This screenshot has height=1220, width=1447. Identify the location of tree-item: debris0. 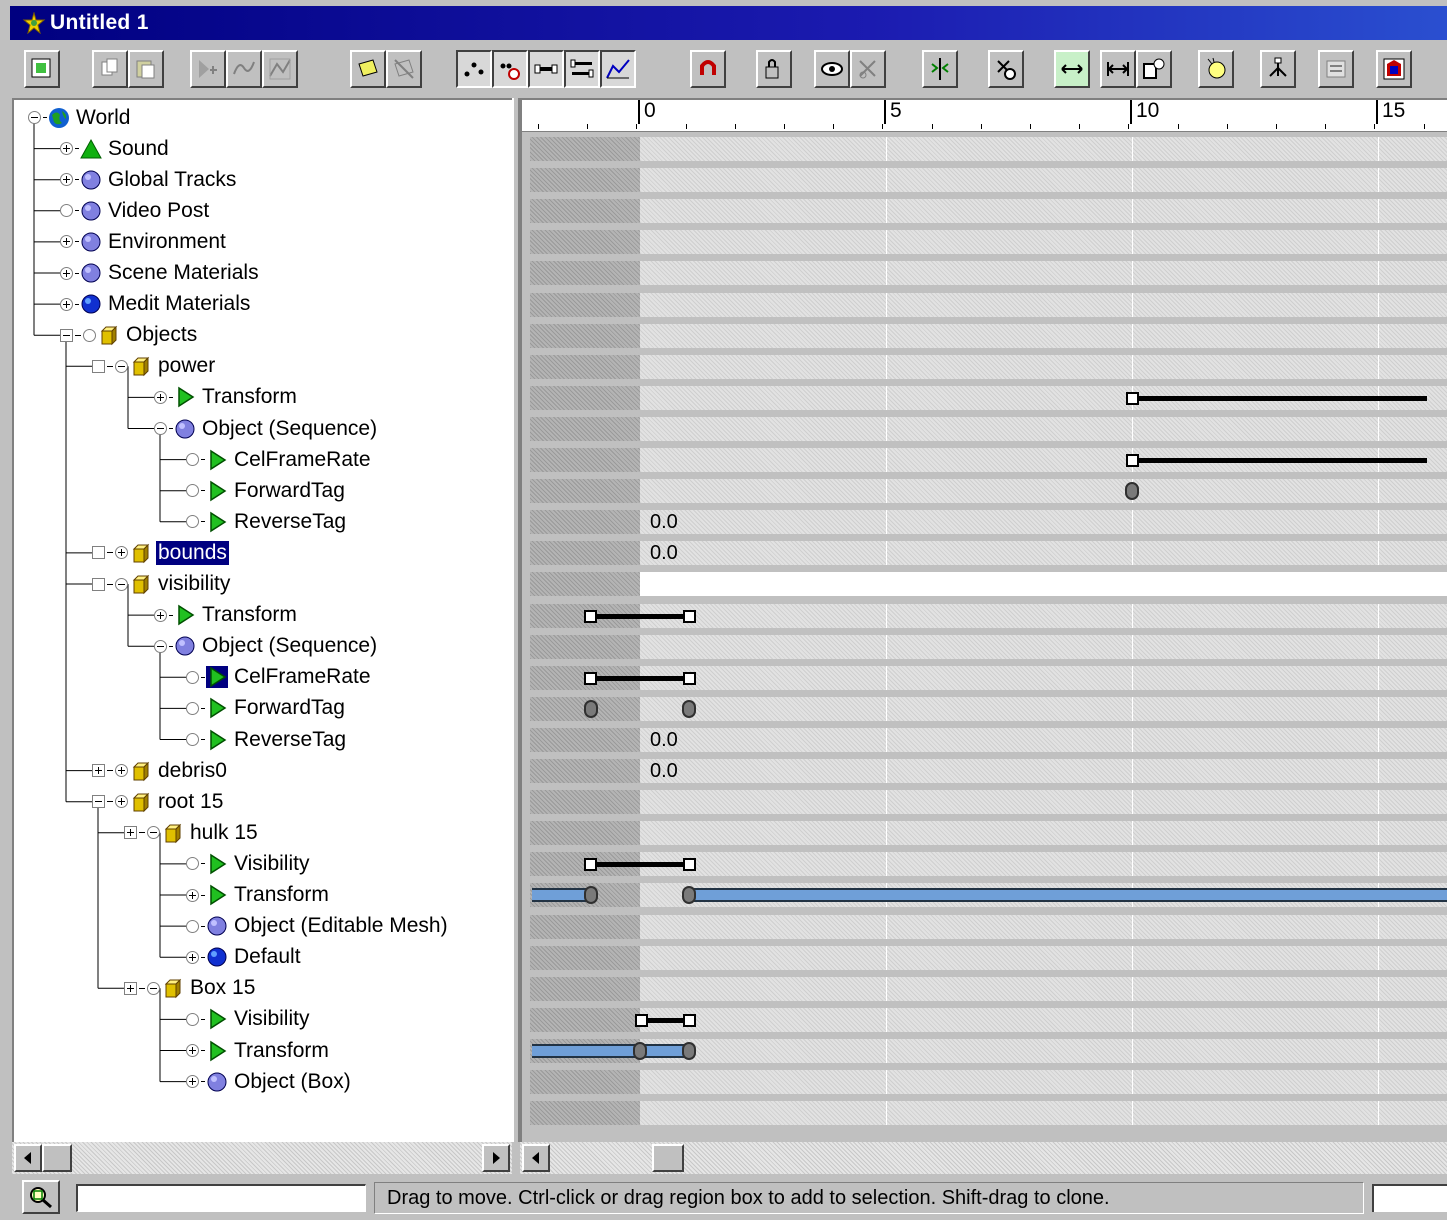
(160, 770).